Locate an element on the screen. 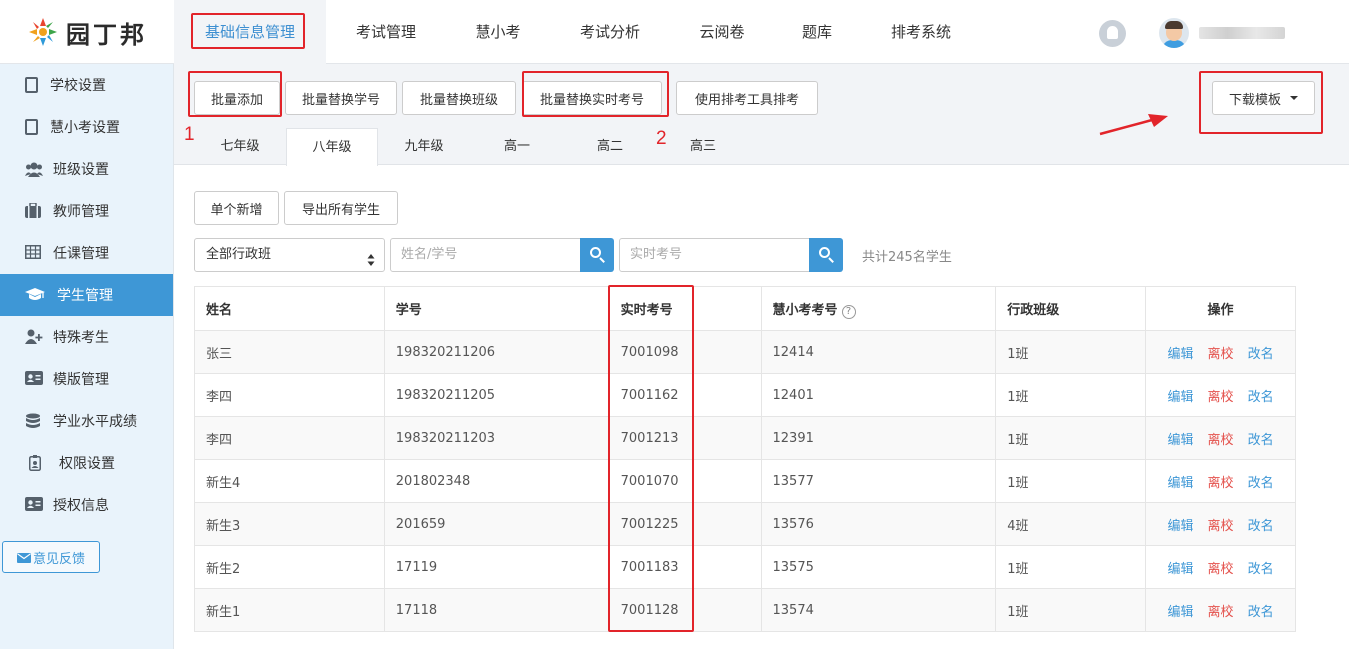 Image resolution: width=1349 pixels, height=649 pixels. batch-replace-exam-no-button: 批量替换实时考号 is located at coordinates (592, 98).